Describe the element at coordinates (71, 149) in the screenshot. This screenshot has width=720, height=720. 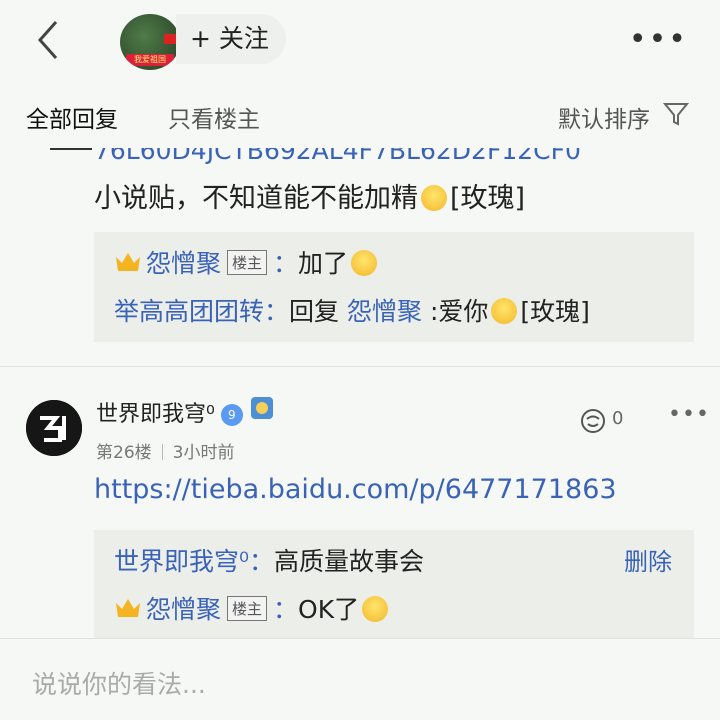
I see `divider` at that location.